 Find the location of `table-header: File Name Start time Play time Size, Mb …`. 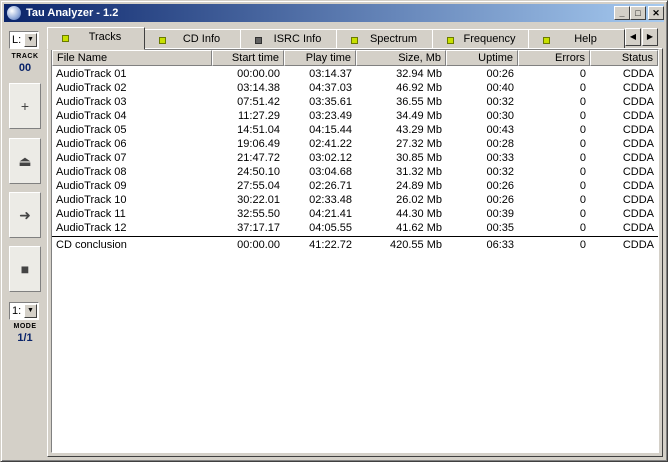

table-header: File Name Start time Play time Size, Mb … is located at coordinates (355, 58).